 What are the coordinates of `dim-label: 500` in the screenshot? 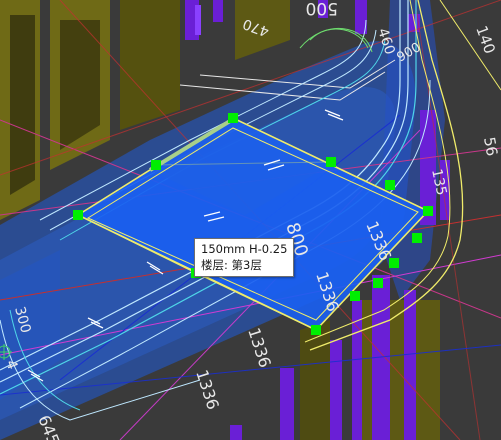 It's located at (322, 9).